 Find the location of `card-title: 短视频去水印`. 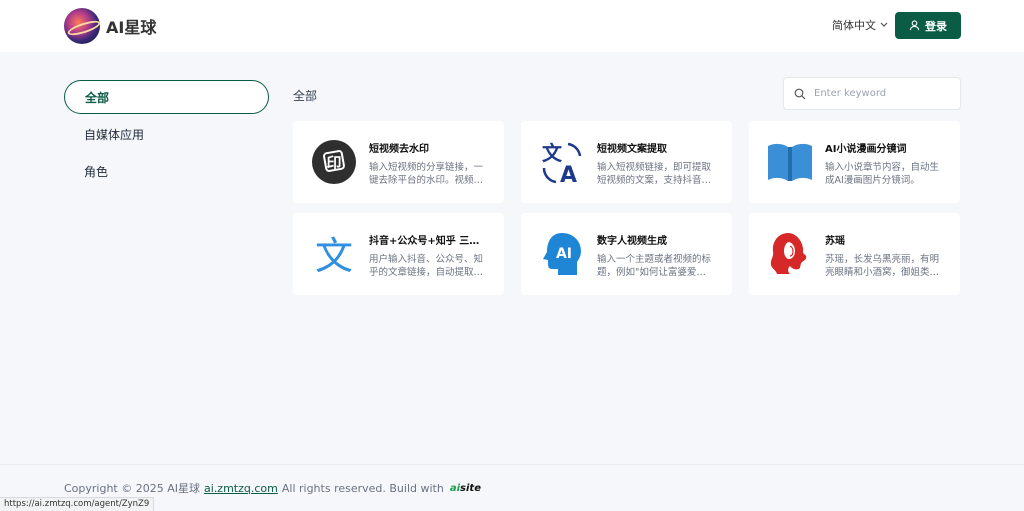

card-title: 短视频去水印 is located at coordinates (399, 149).